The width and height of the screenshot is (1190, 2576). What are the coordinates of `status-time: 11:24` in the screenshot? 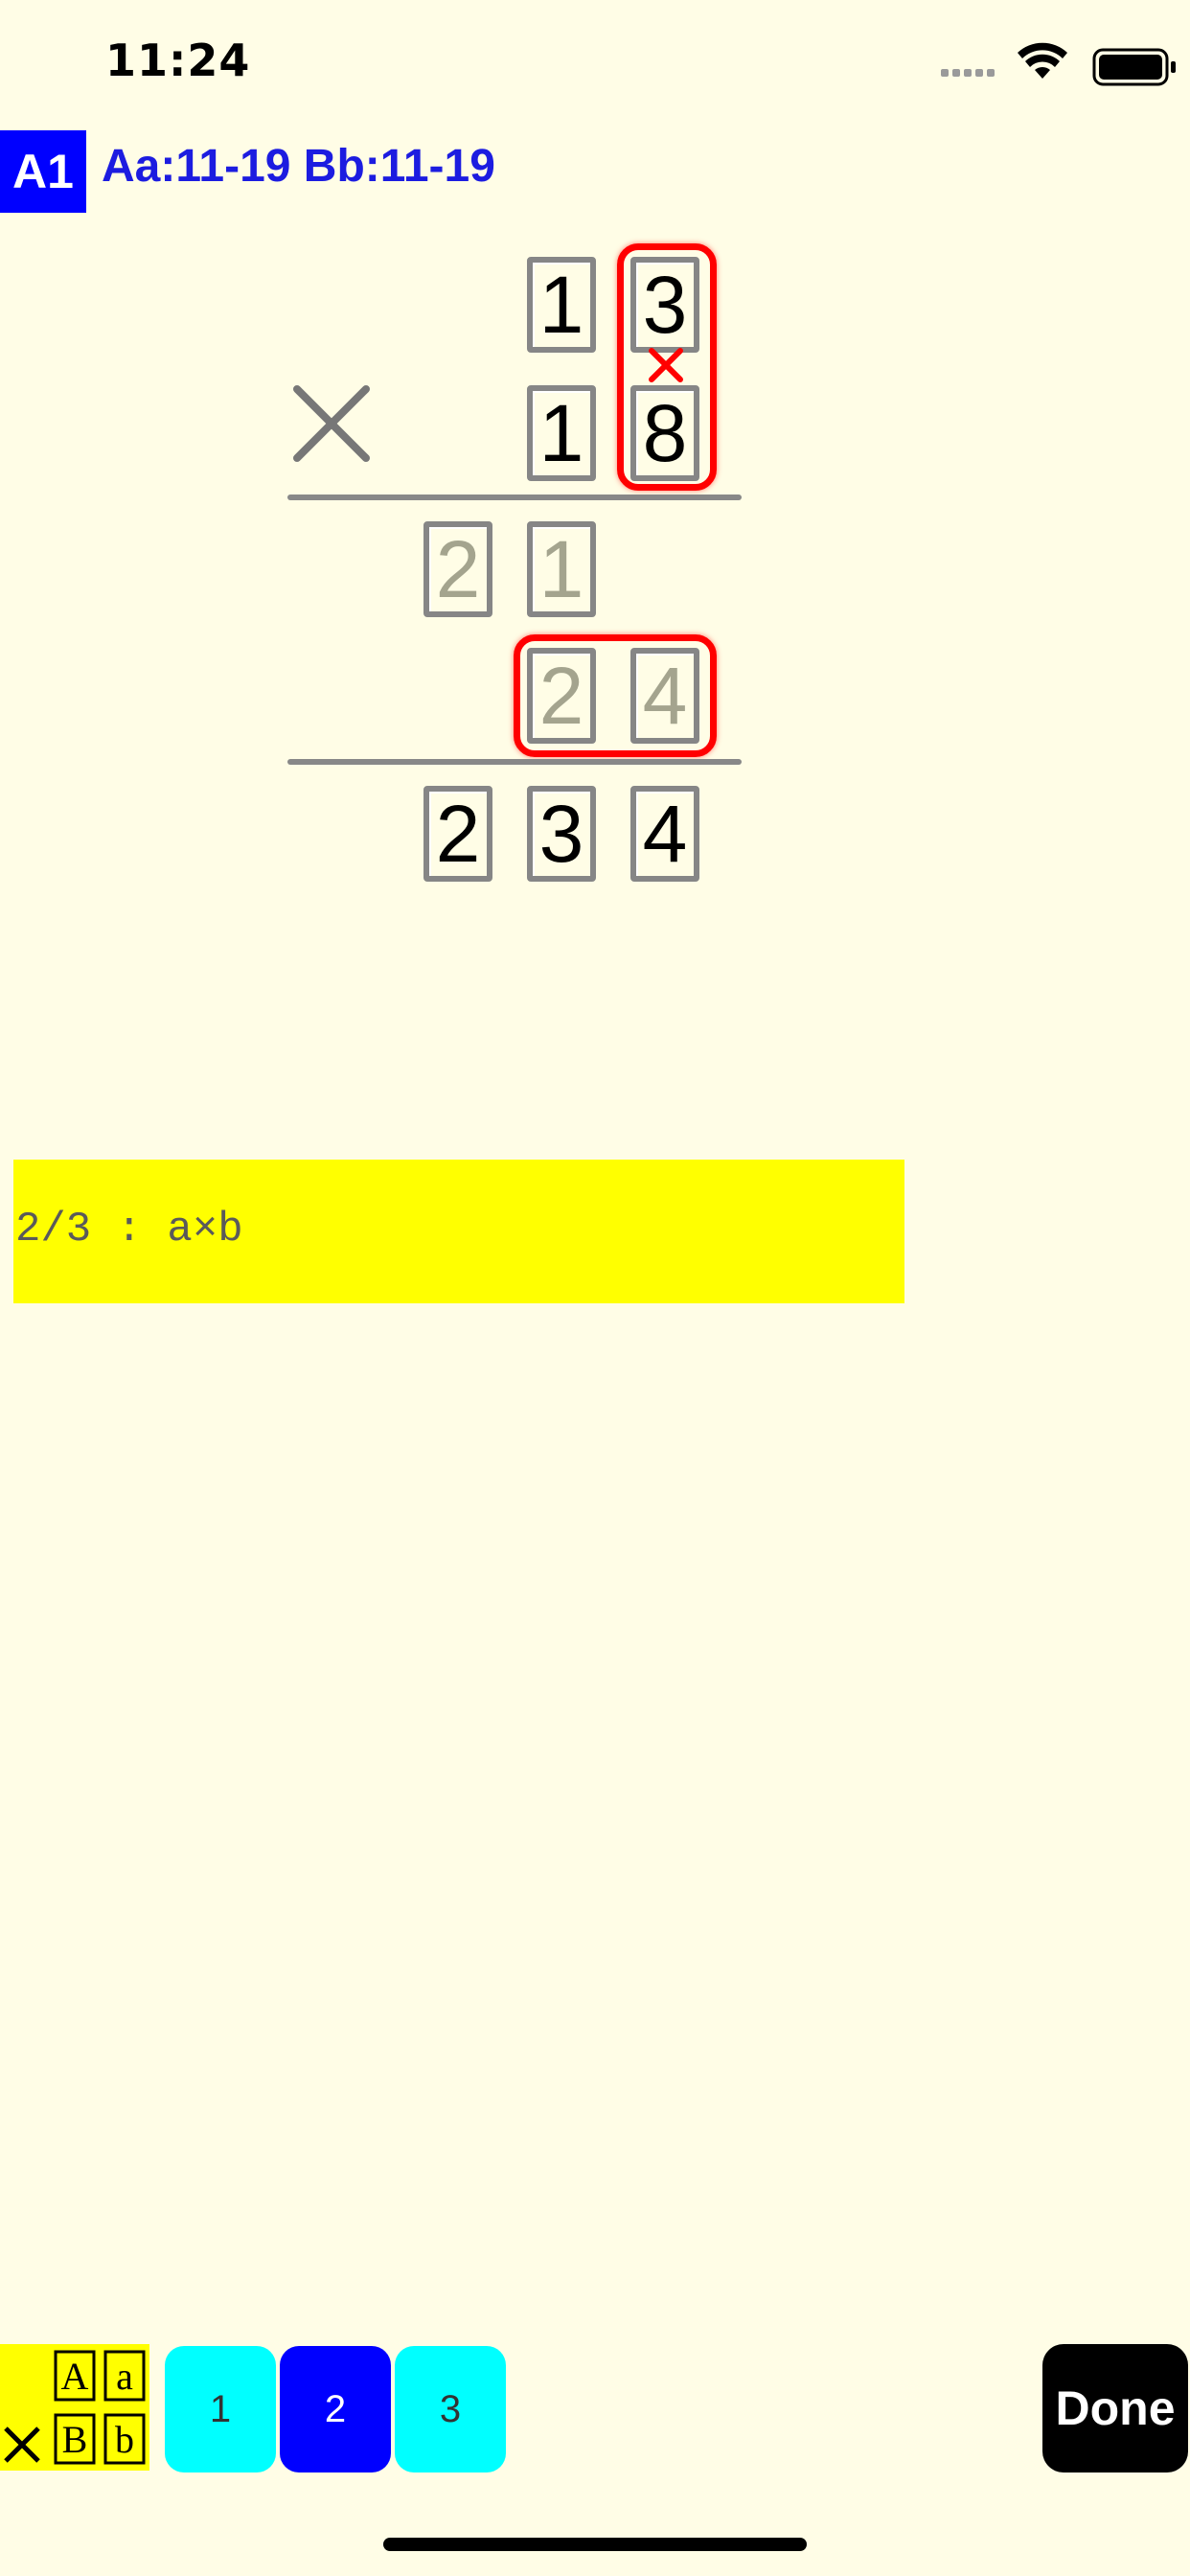 It's located at (178, 60).